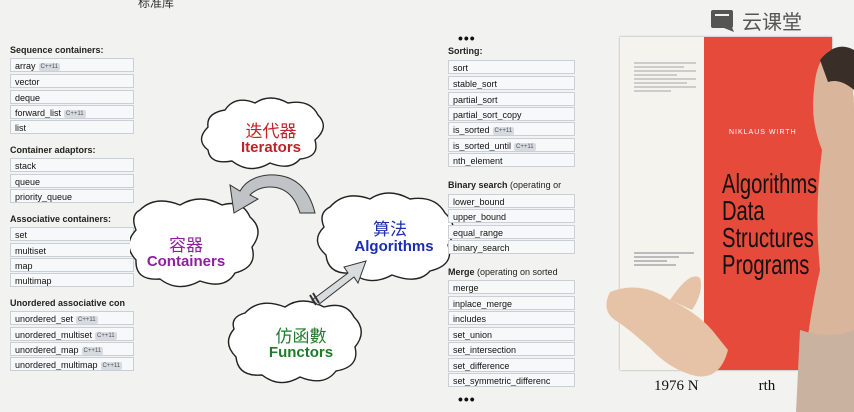 This screenshot has width=854, height=412. Describe the element at coordinates (505, 185) in the screenshot. I see `group-title-binary-search: Binary search (operating or` at that location.